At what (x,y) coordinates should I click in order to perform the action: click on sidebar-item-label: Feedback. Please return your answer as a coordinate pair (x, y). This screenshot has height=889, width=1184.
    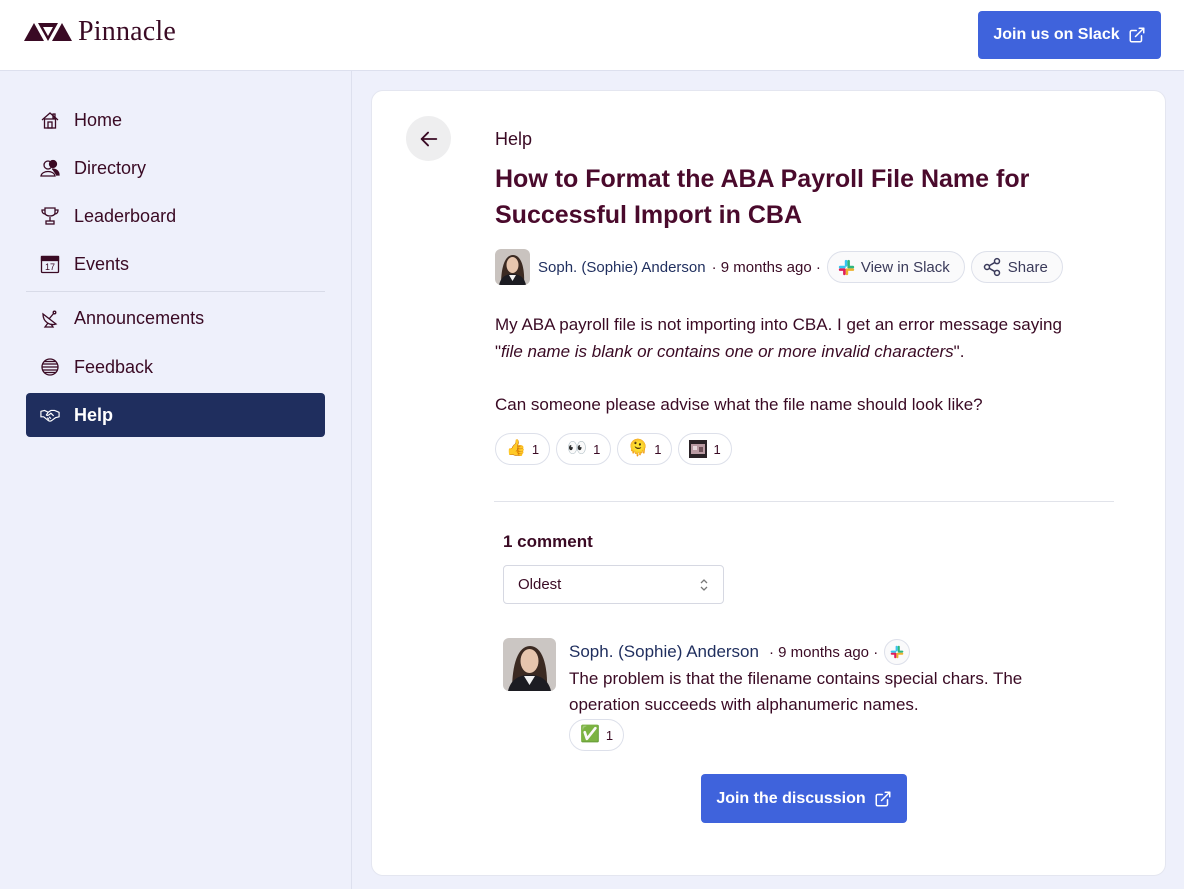
    Looking at the image, I should click on (114, 366).